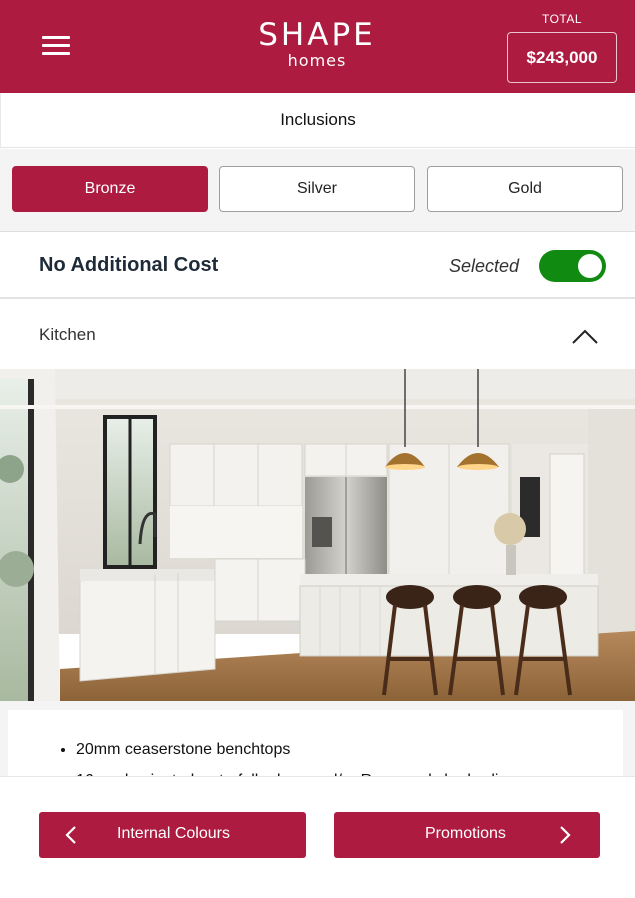 This screenshot has height=898, width=635. Describe the element at coordinates (296, 749) in the screenshot. I see `list-item: 20mm ceaserstone benchtops` at that location.